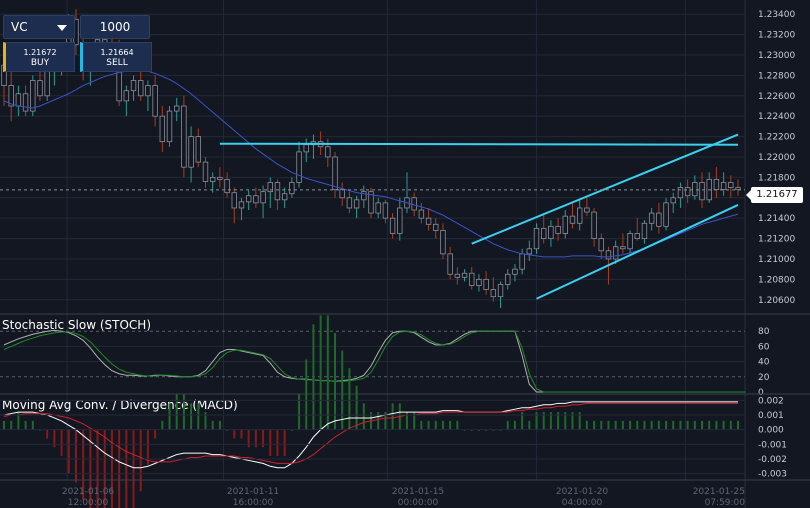  Describe the element at coordinates (418, 492) in the screenshot. I see `time-tick-date: 2021-01-15` at that location.